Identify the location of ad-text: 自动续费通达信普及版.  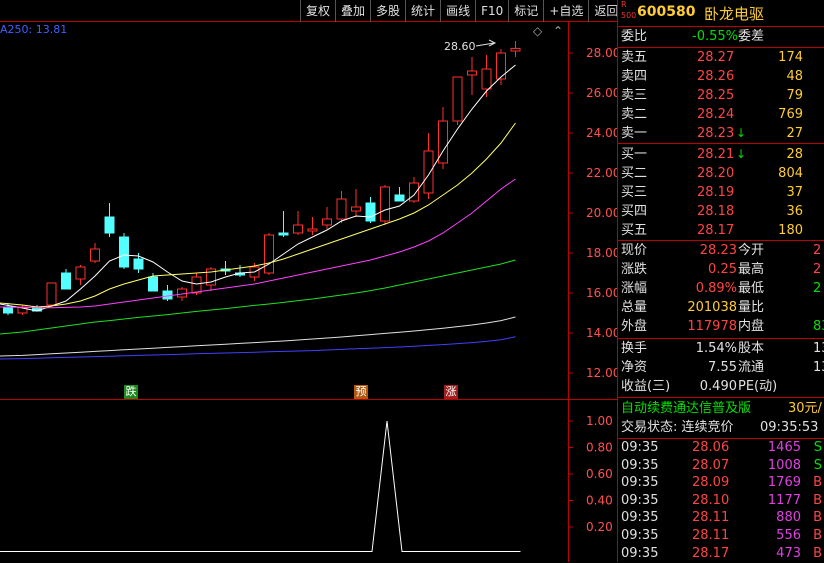
(686, 408).